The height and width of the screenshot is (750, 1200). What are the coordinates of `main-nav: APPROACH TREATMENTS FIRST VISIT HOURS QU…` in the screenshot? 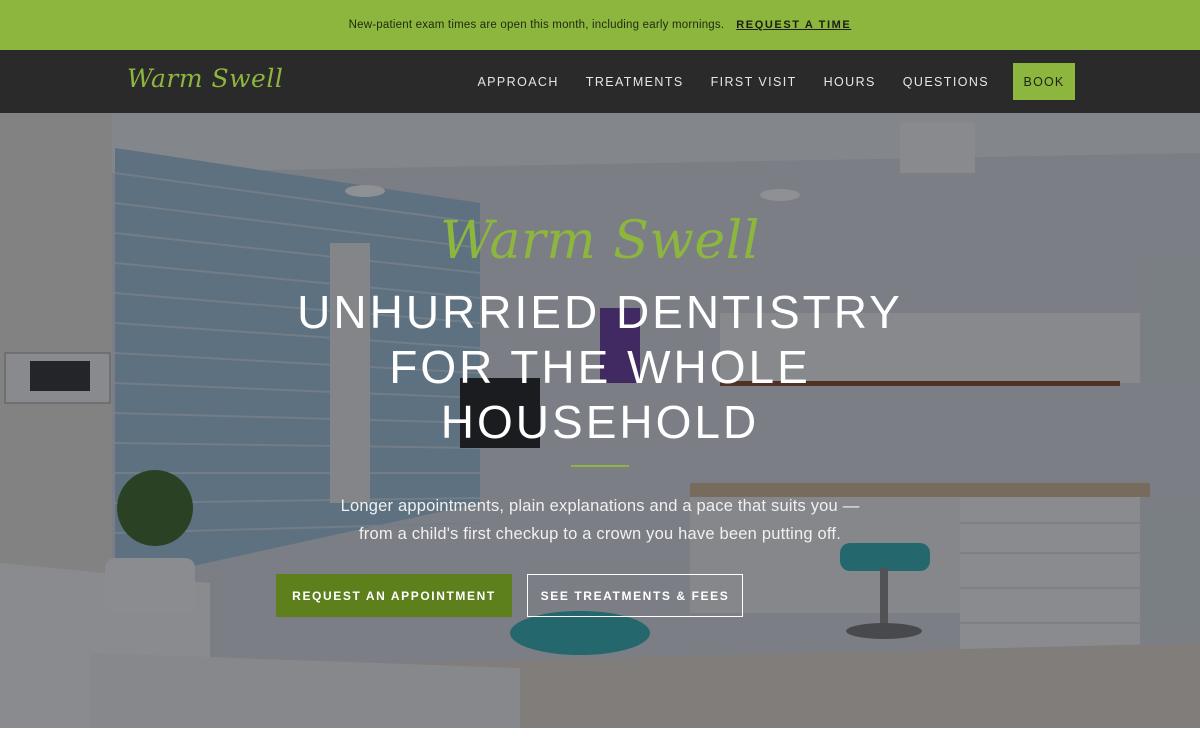 It's located at (776, 81).